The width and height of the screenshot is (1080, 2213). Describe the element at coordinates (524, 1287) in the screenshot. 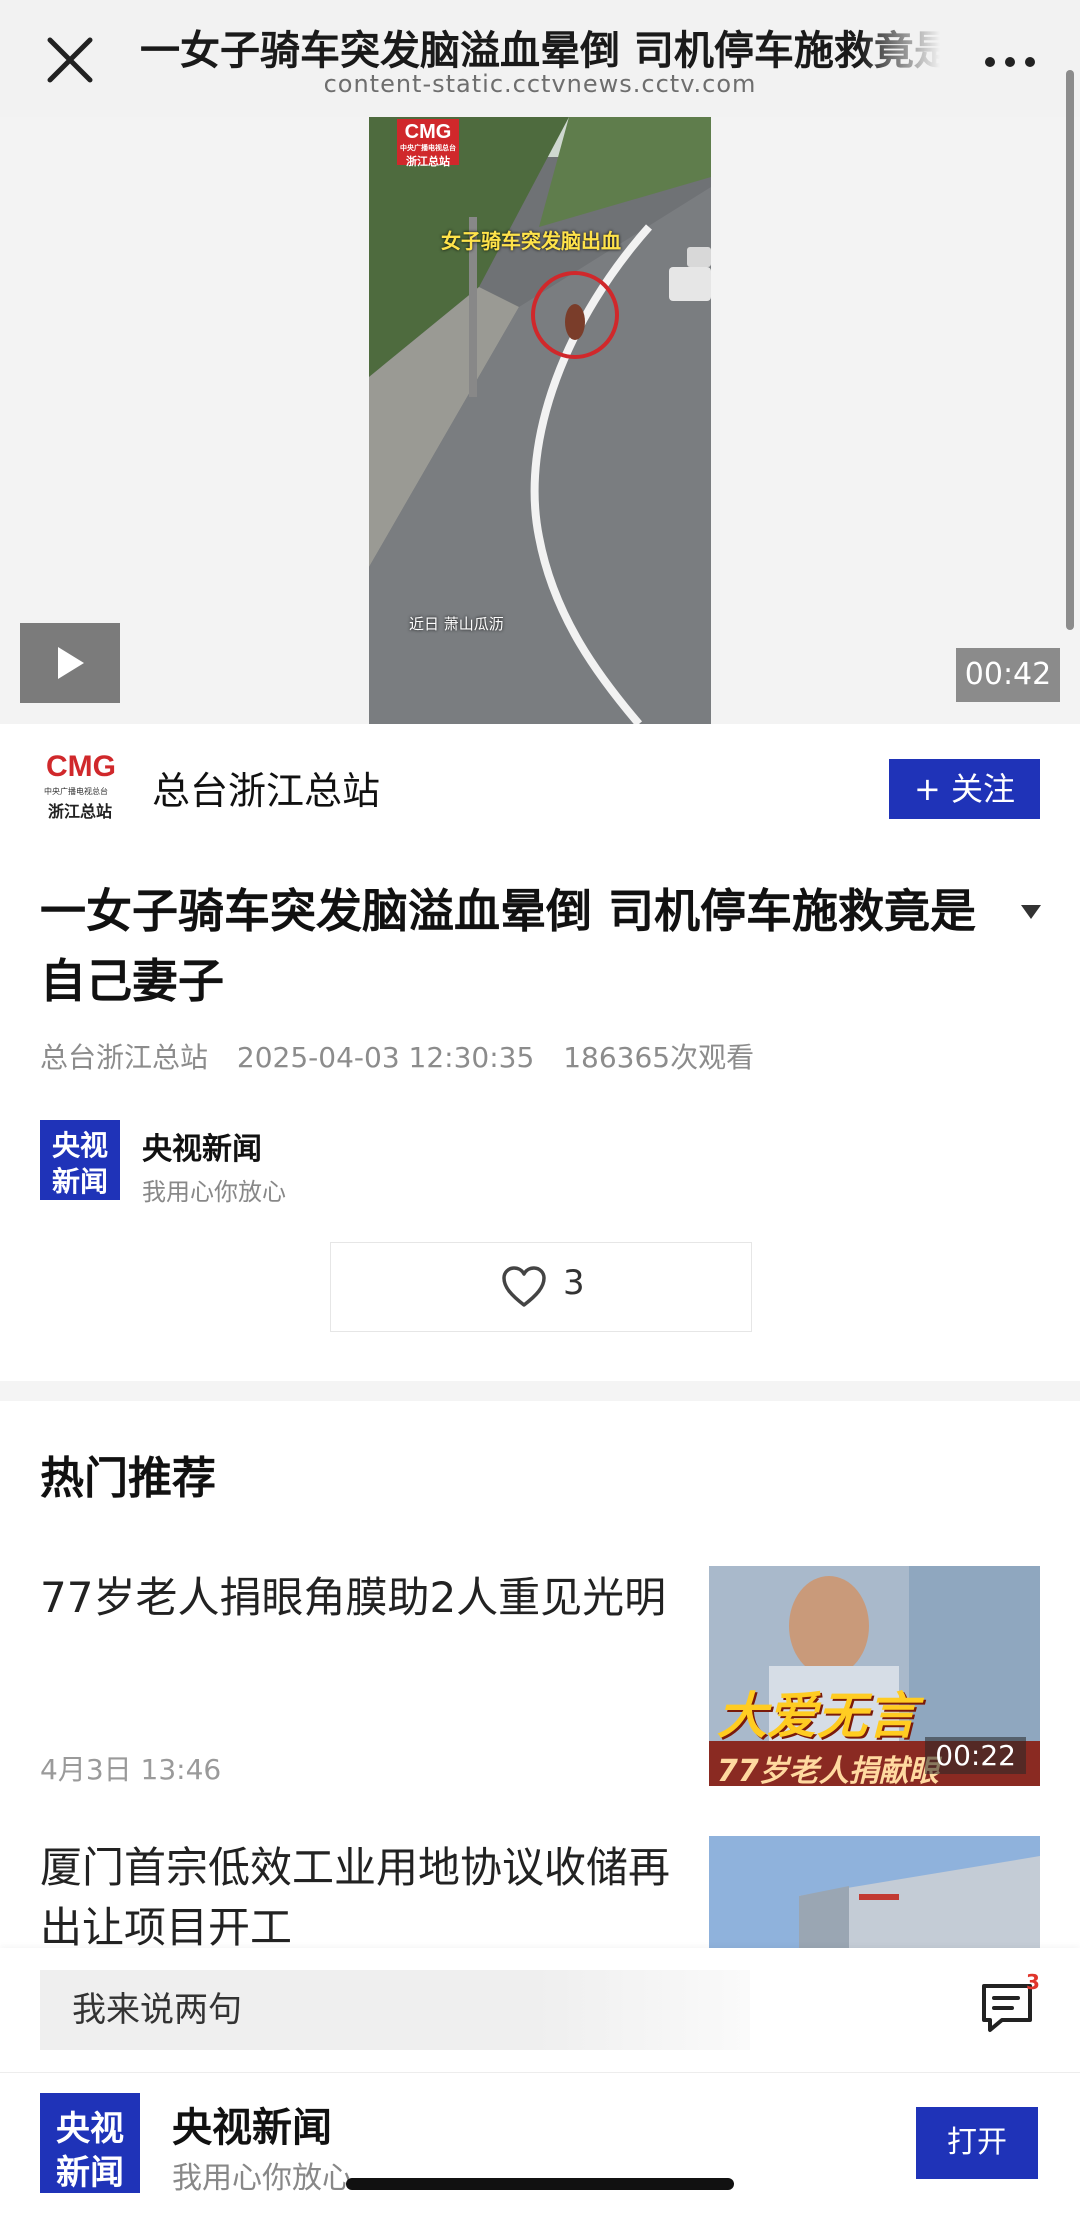

I see `heart-icon` at that location.